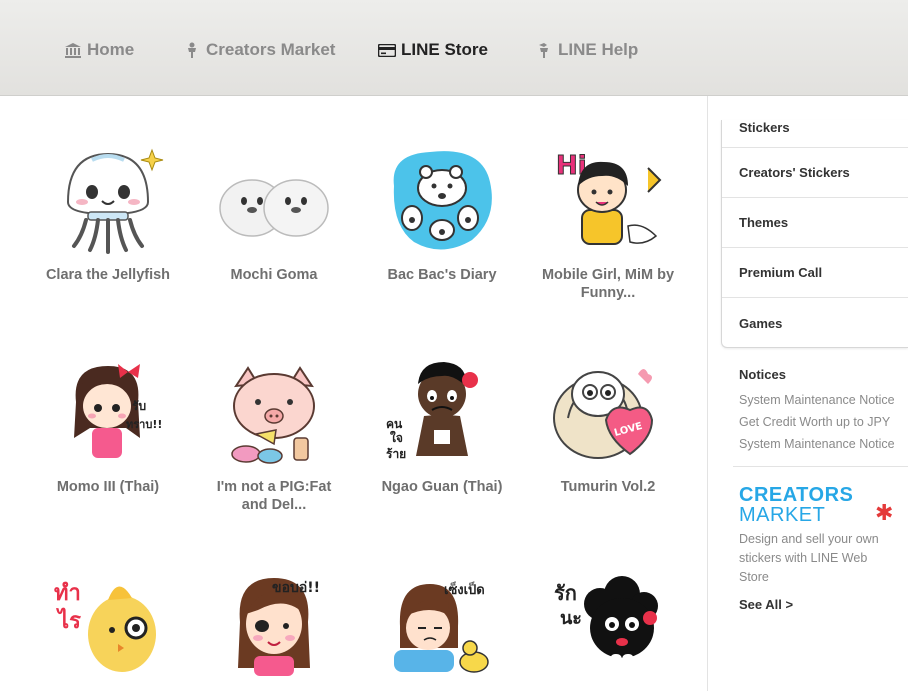  Describe the element at coordinates (68, 620) in the screenshot. I see `svg-text: ไร` at that location.